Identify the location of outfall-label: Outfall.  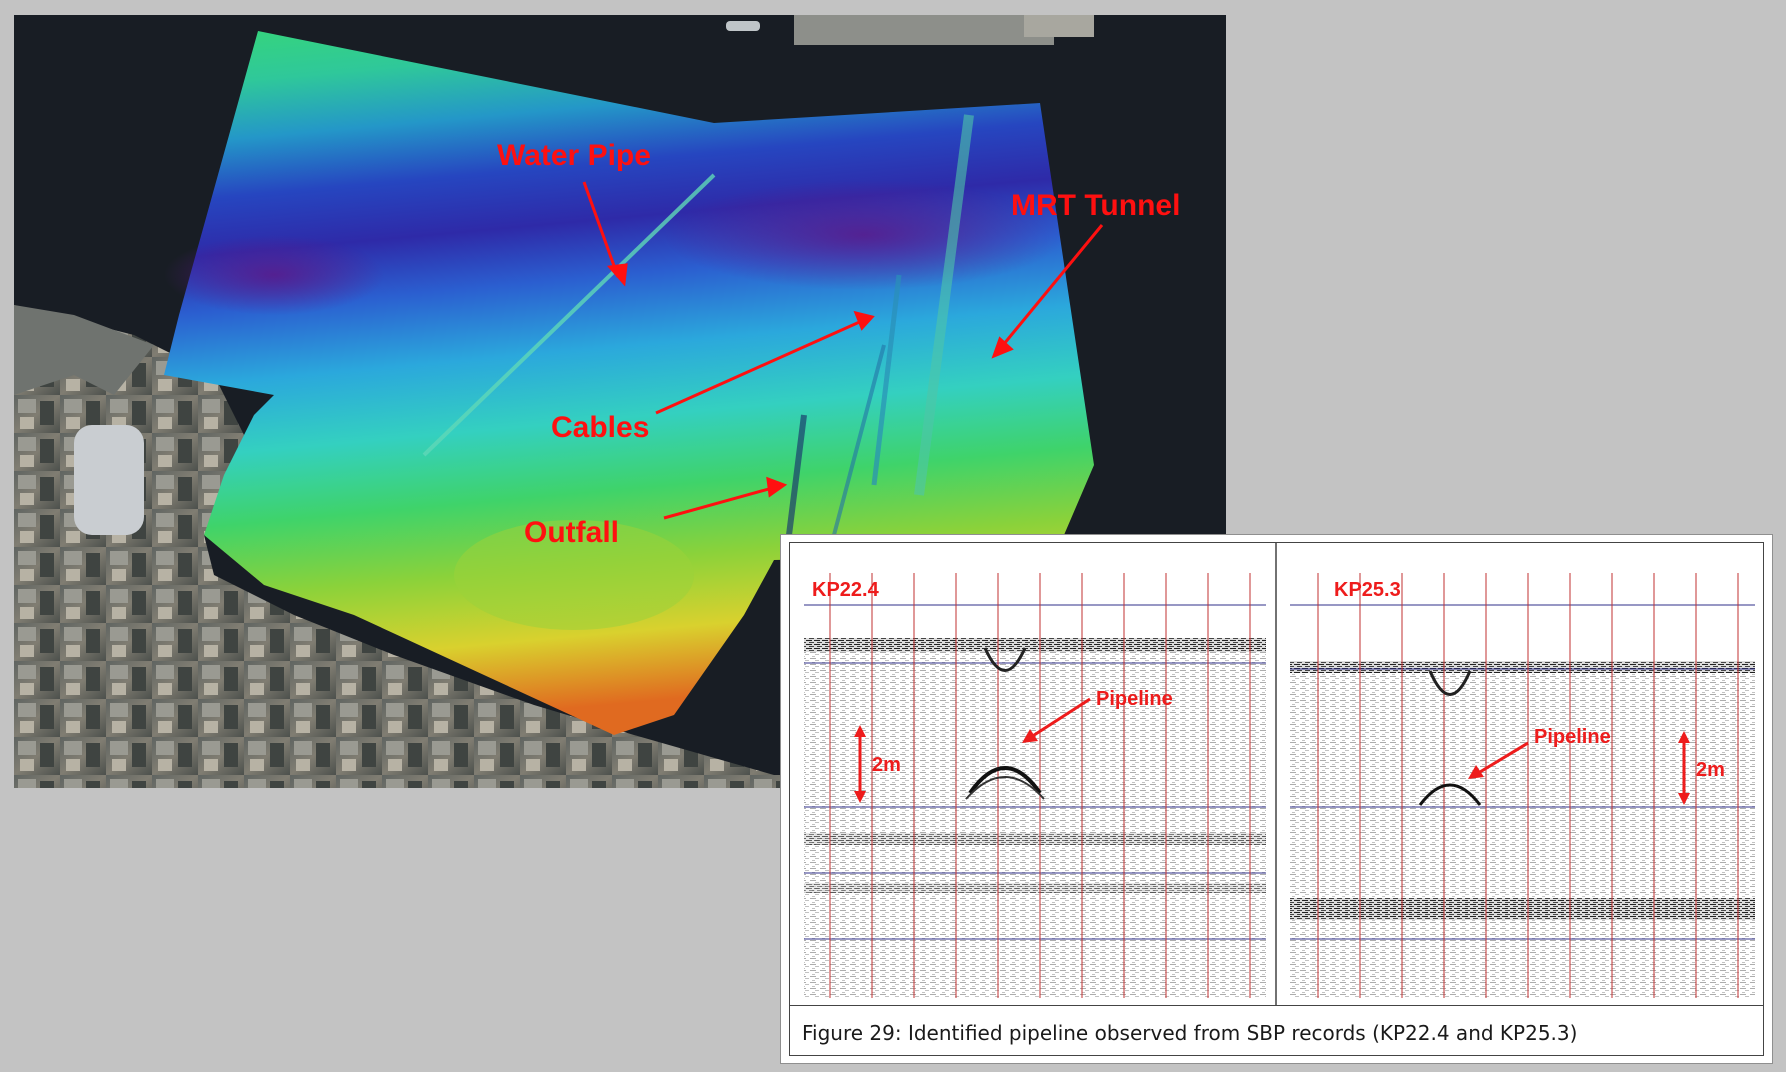
(571, 532).